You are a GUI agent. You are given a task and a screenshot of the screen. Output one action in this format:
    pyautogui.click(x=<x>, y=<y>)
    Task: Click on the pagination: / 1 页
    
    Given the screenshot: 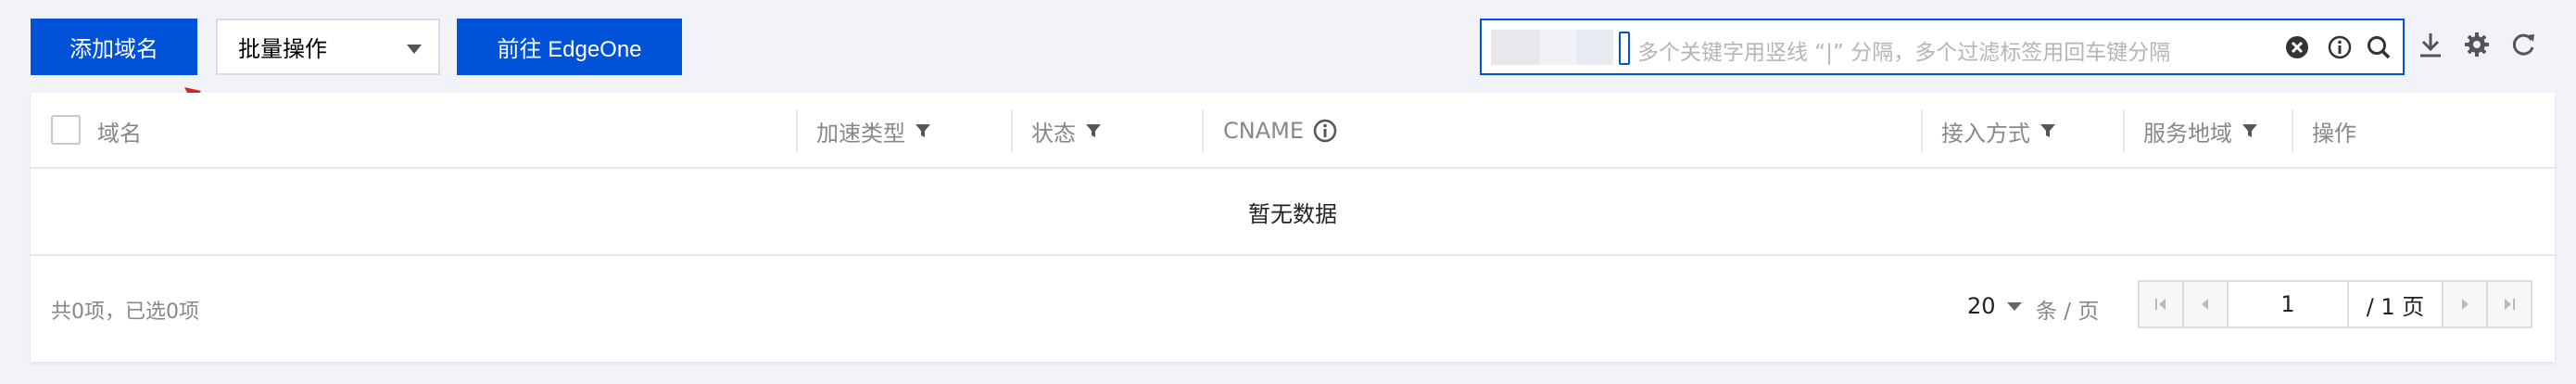 What is the action you would take?
    pyautogui.click(x=2335, y=304)
    